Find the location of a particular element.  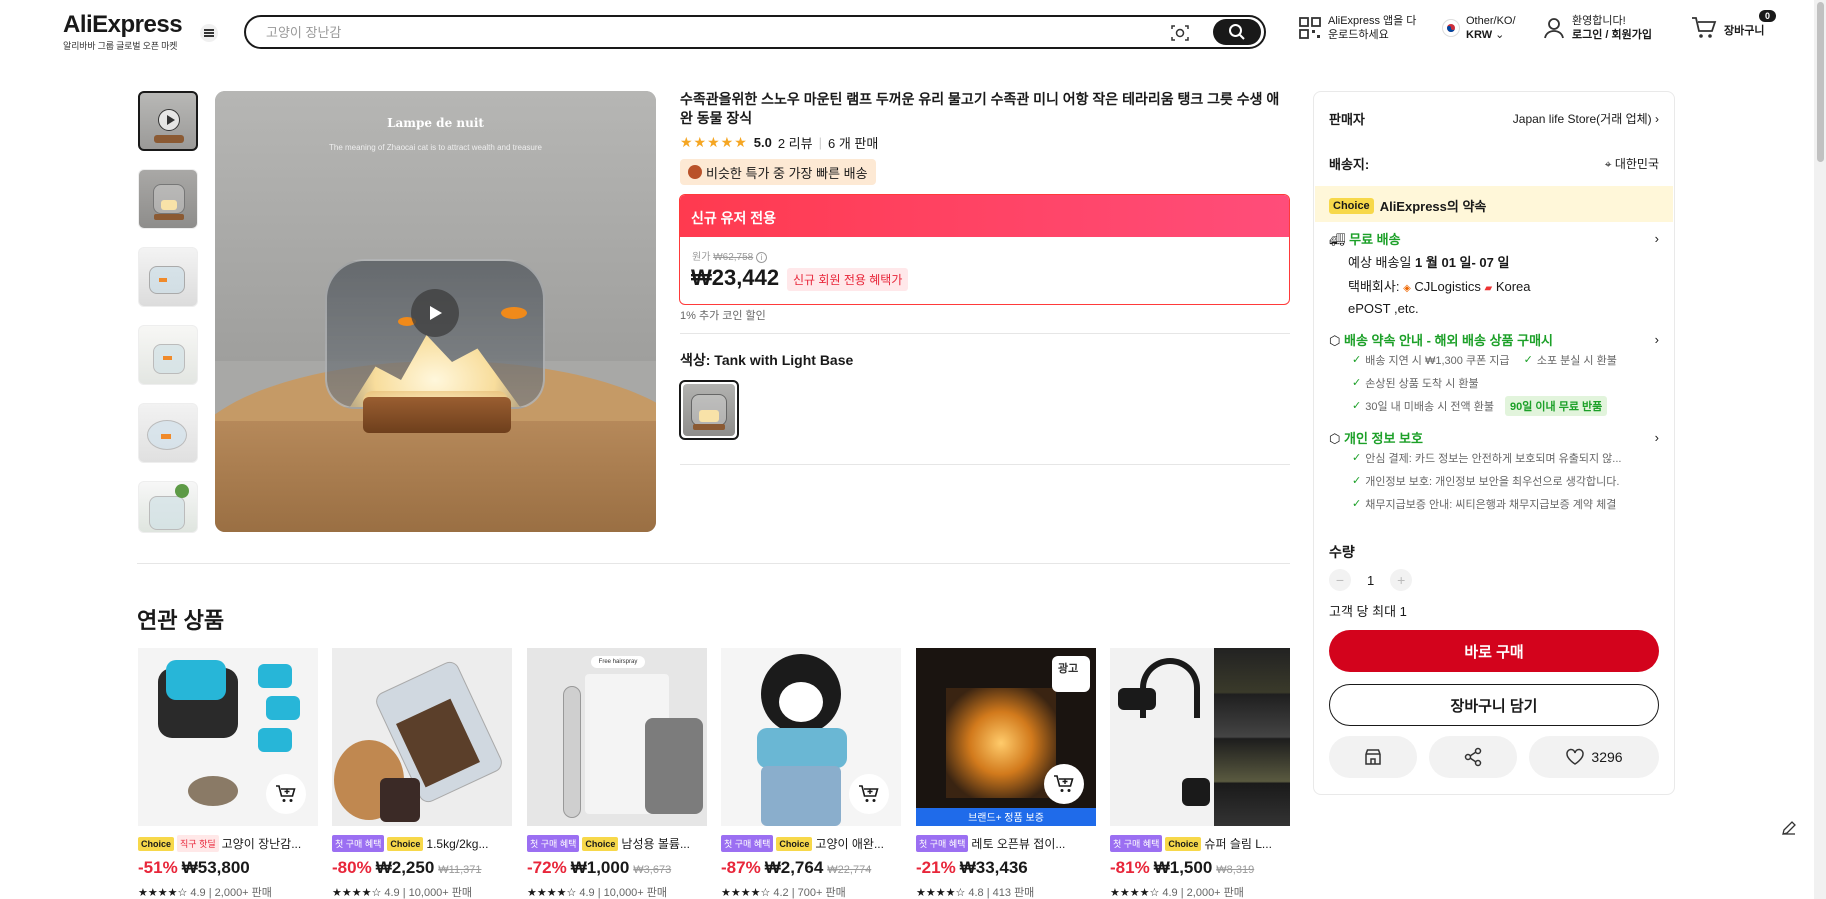

guarantee-row: ⬡ 배송 약속 안내 - 해외 배송 상품 구매시 › is located at coordinates (1494, 339).